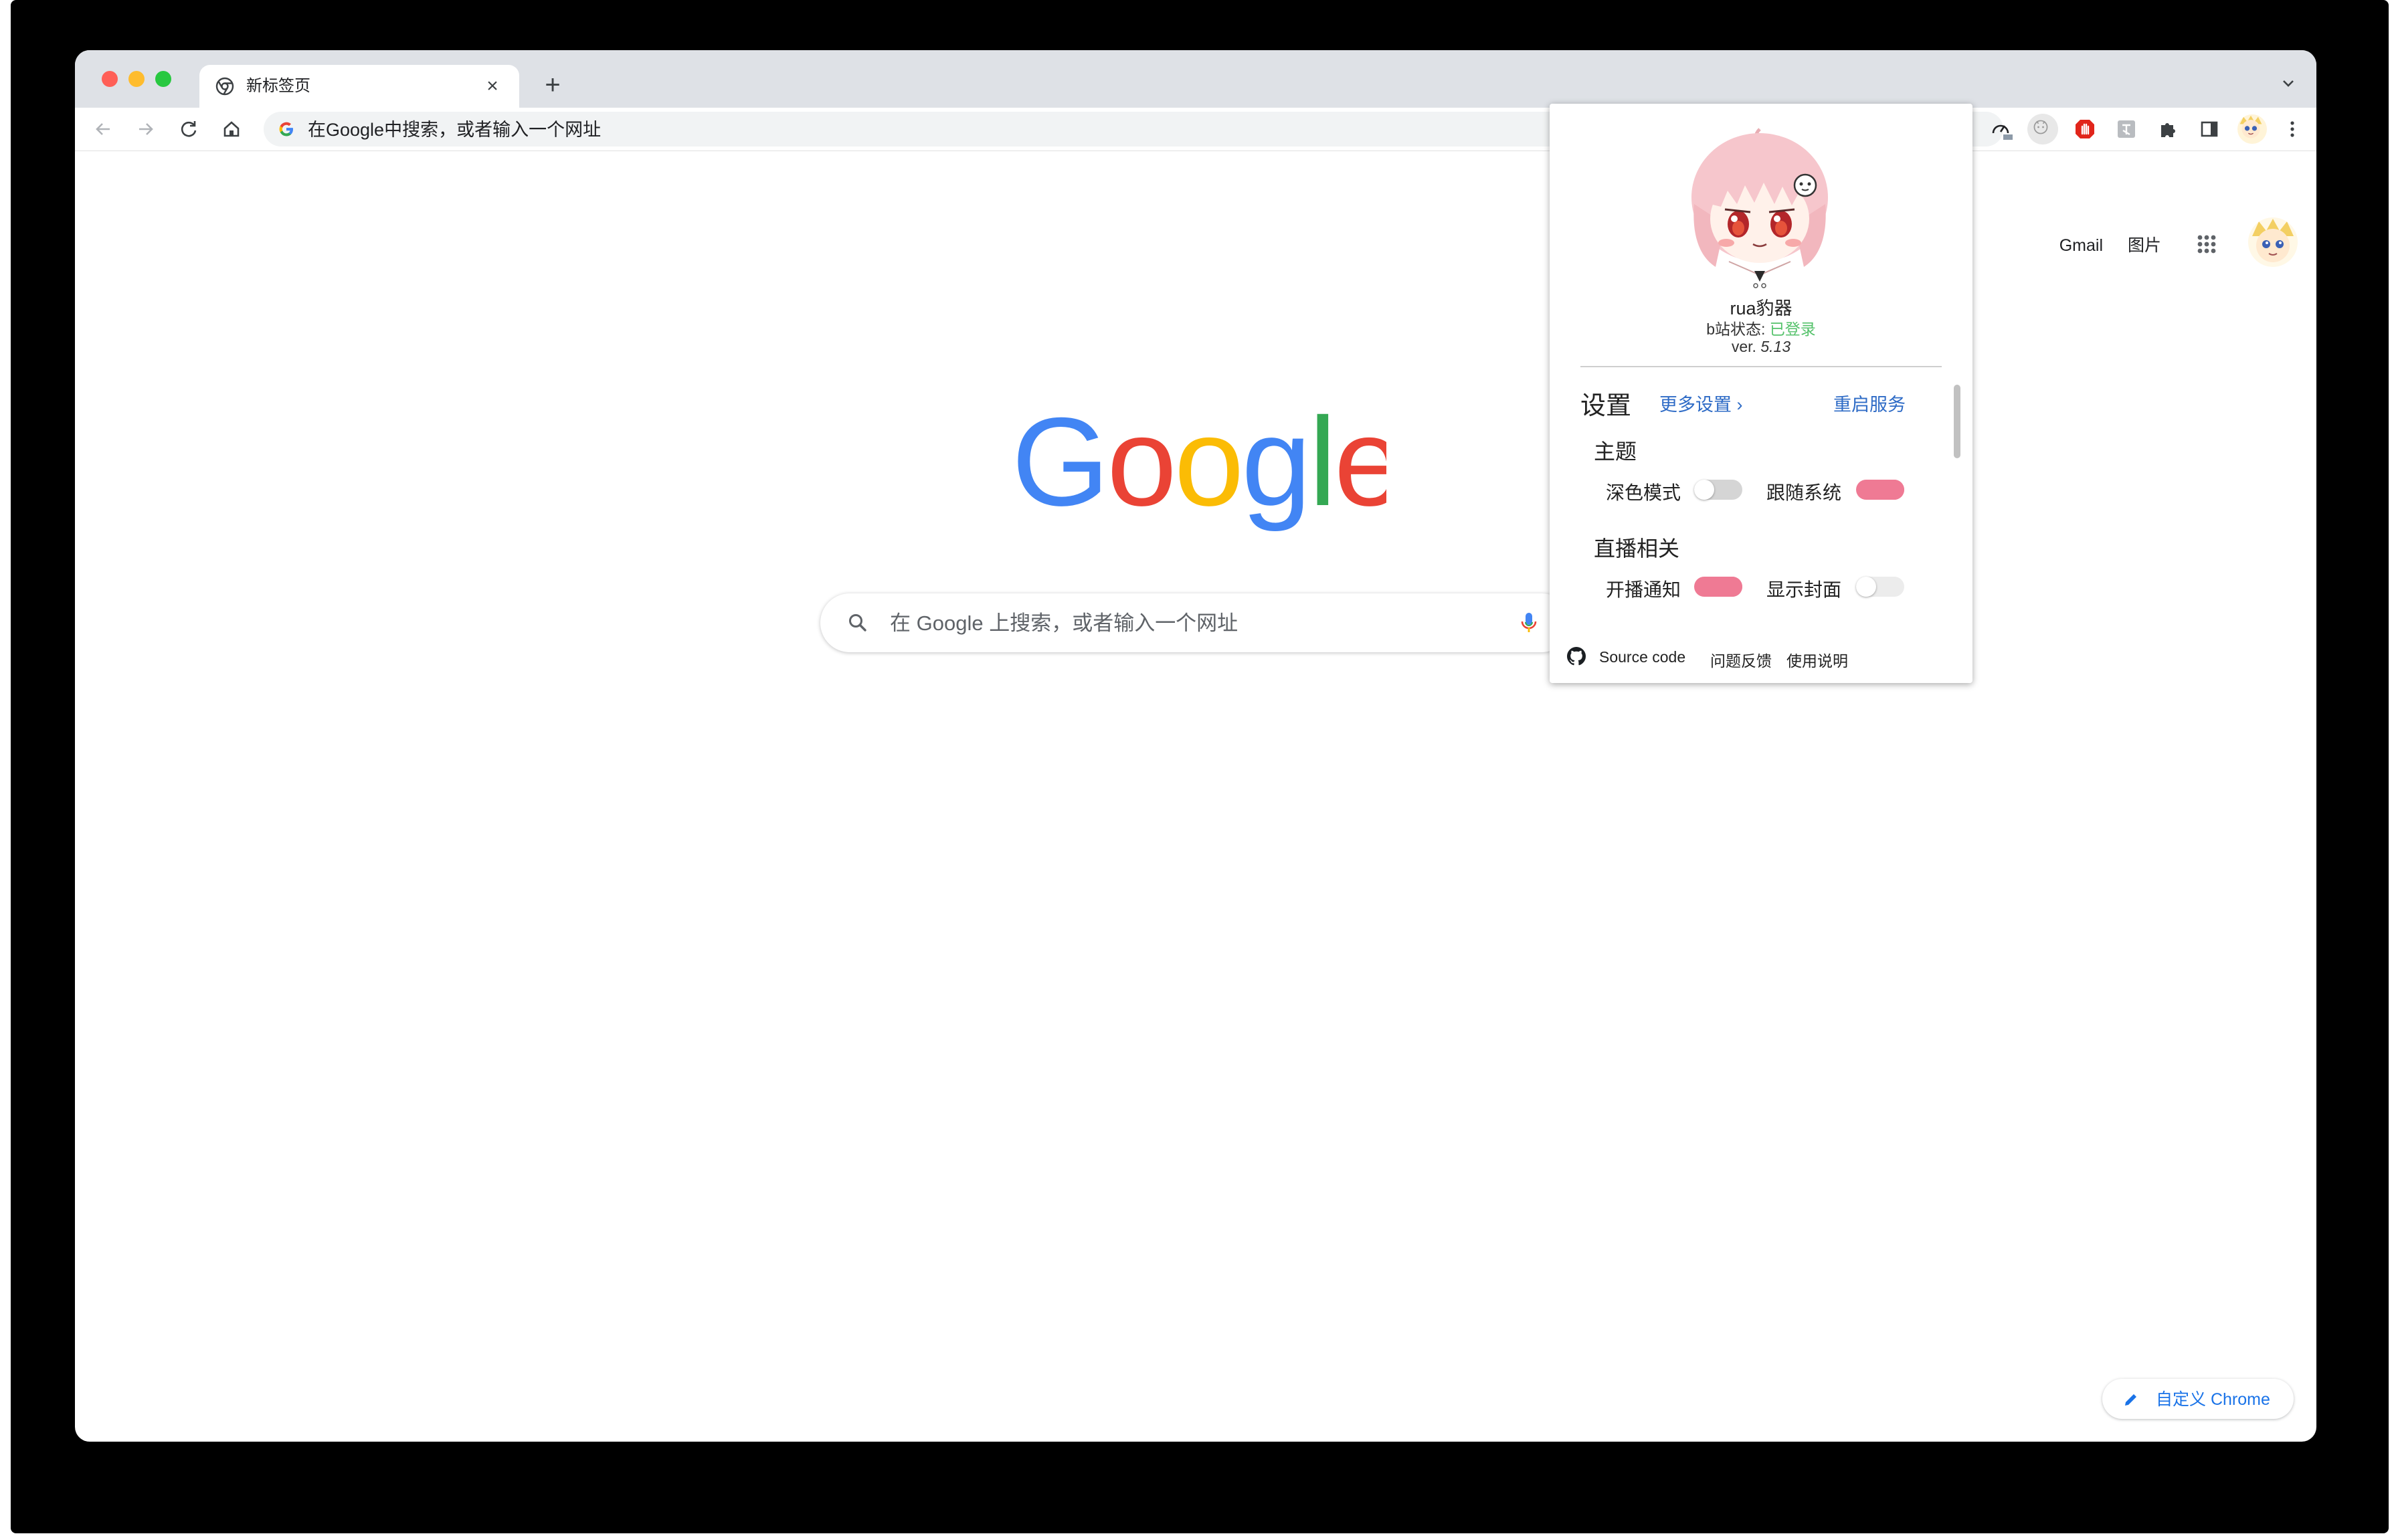 The image size is (2390, 1540). What do you see at coordinates (2213, 1399) in the screenshot?
I see `customize-label: 自定义 Chrome` at bounding box center [2213, 1399].